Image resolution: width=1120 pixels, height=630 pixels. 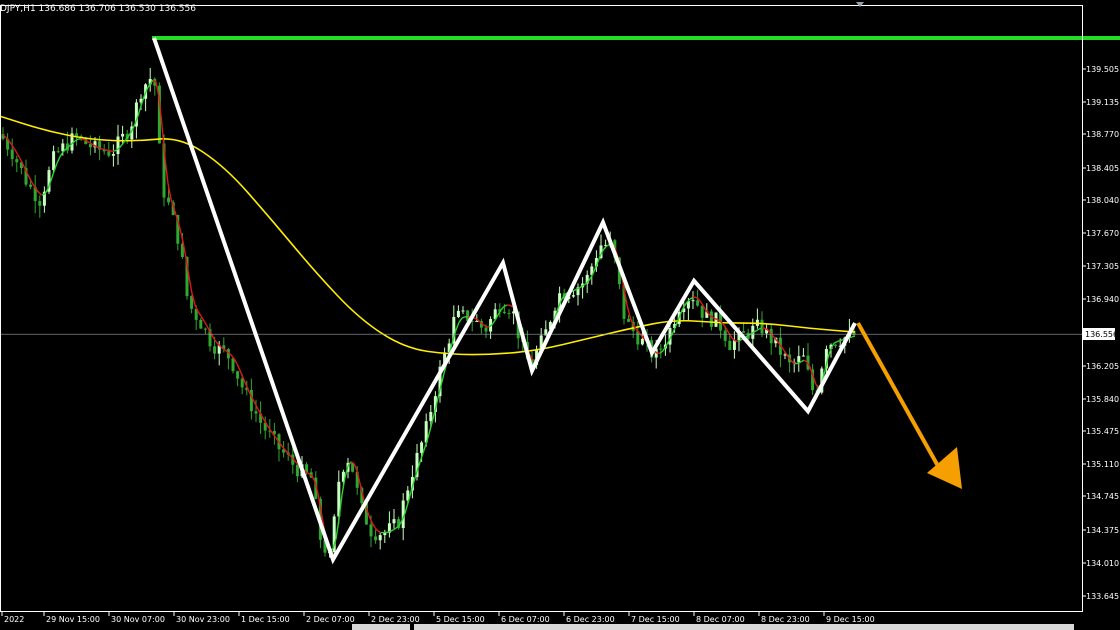 What do you see at coordinates (1102, 431) in the screenshot?
I see `price-tick-label: 135.475` at bounding box center [1102, 431].